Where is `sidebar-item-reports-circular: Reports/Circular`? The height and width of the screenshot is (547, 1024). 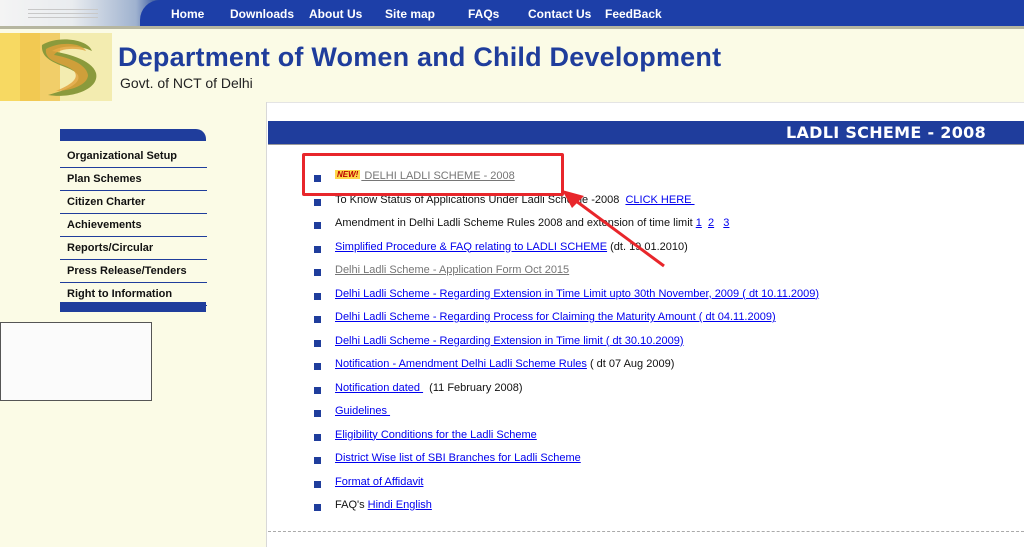 sidebar-item-reports-circular: Reports/Circular is located at coordinates (133, 249).